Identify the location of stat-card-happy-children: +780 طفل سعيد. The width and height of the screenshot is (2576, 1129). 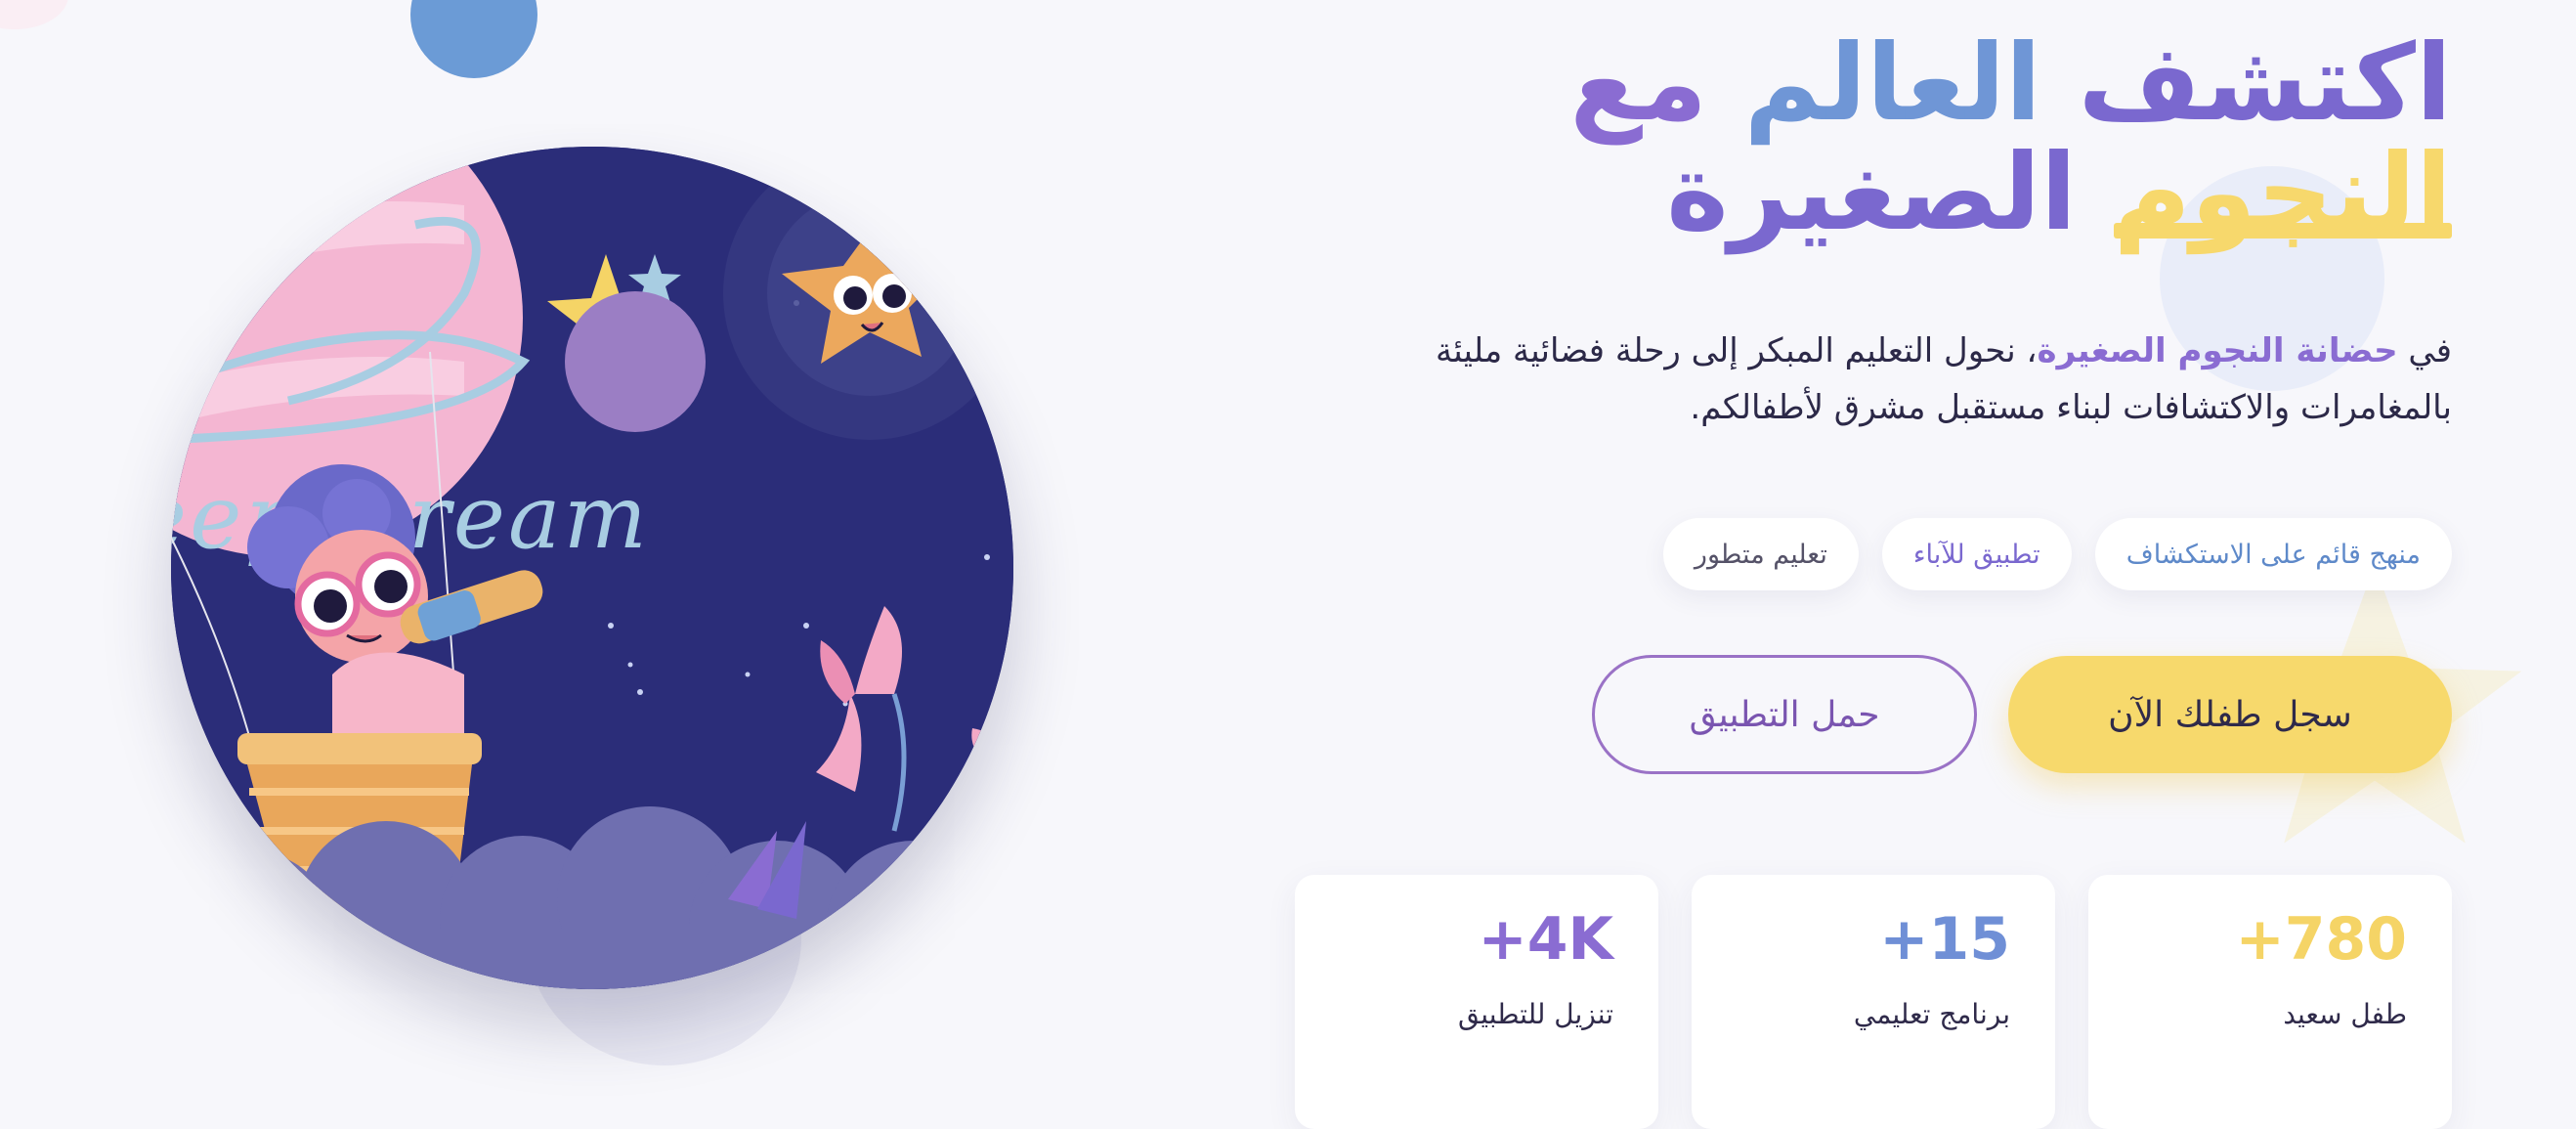
(2270, 1002).